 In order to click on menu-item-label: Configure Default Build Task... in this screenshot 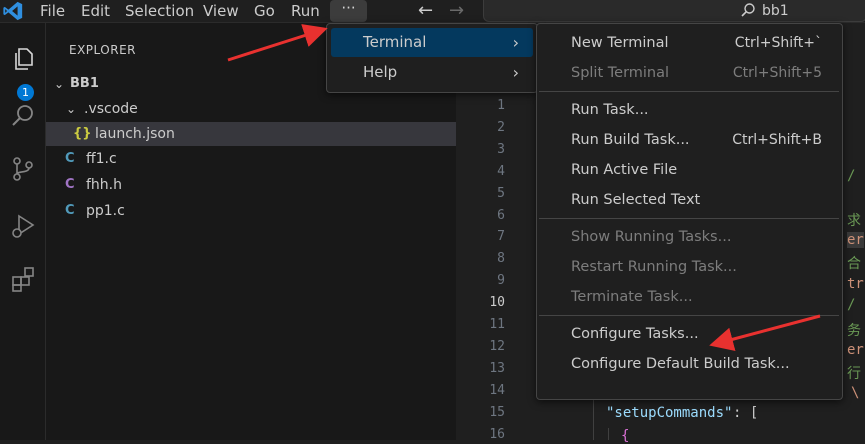, I will do `click(680, 364)`.